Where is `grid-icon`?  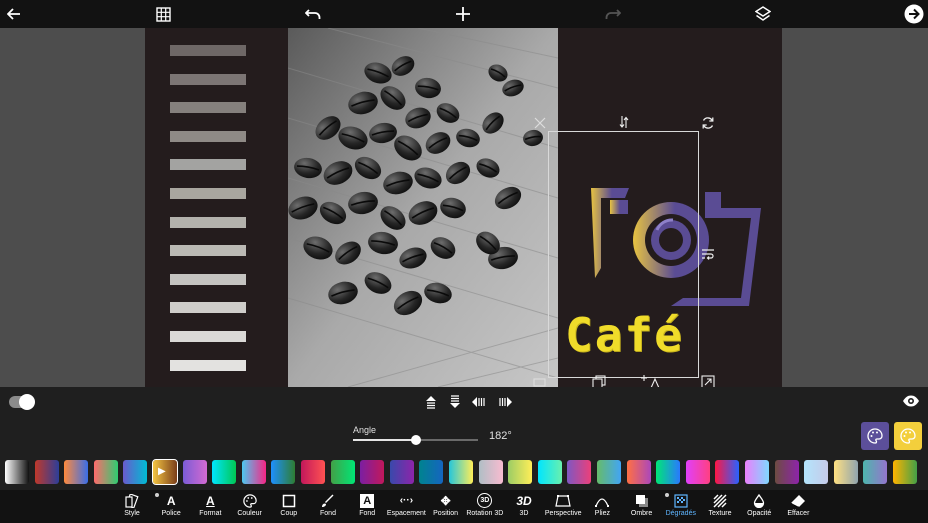
grid-icon is located at coordinates (163, 14).